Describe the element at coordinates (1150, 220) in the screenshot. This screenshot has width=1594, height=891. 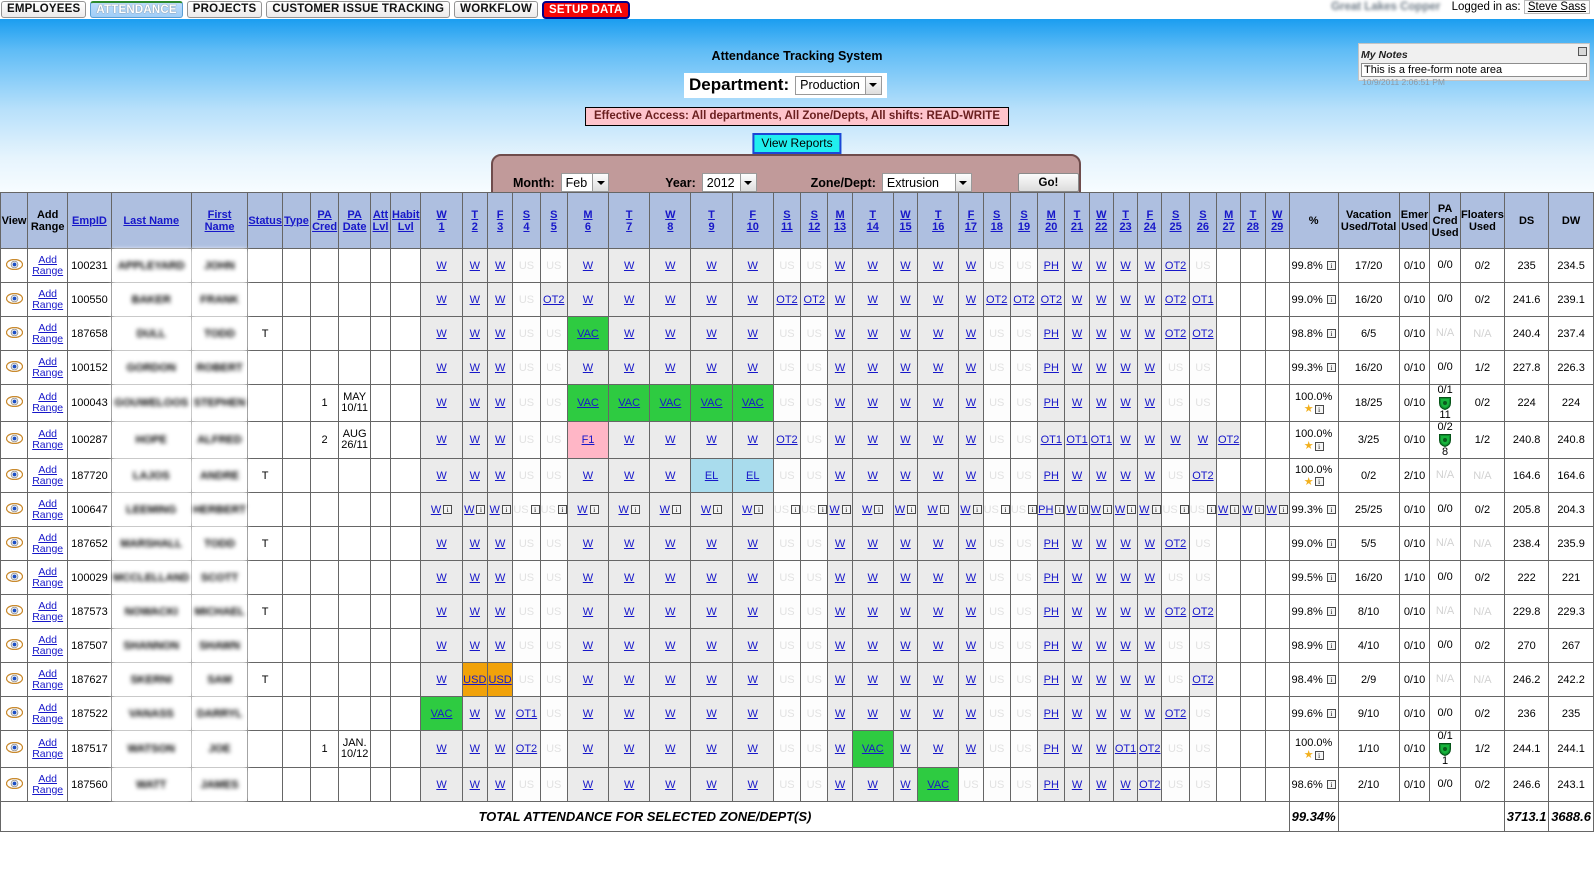
I see `col-header-day-24: F 24` at that location.